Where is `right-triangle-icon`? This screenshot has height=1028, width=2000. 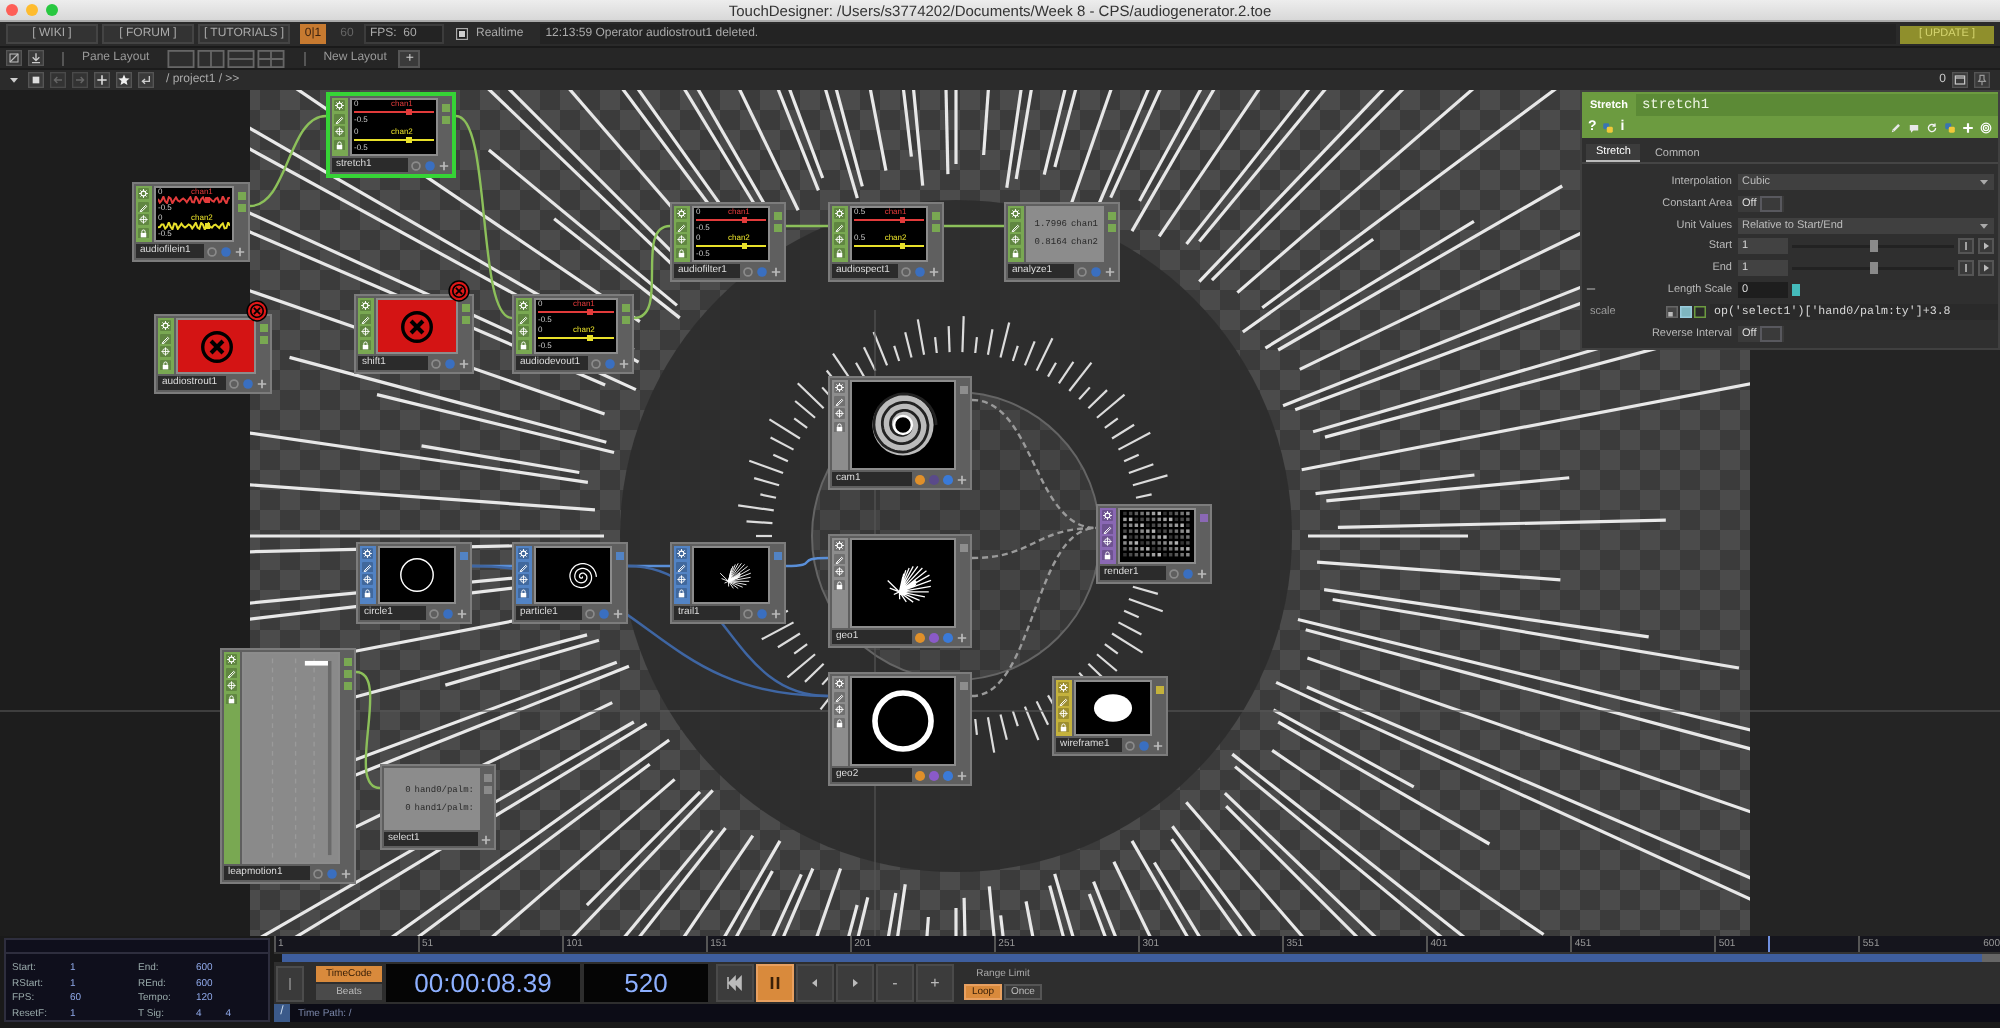
right-triangle-icon is located at coordinates (1986, 246).